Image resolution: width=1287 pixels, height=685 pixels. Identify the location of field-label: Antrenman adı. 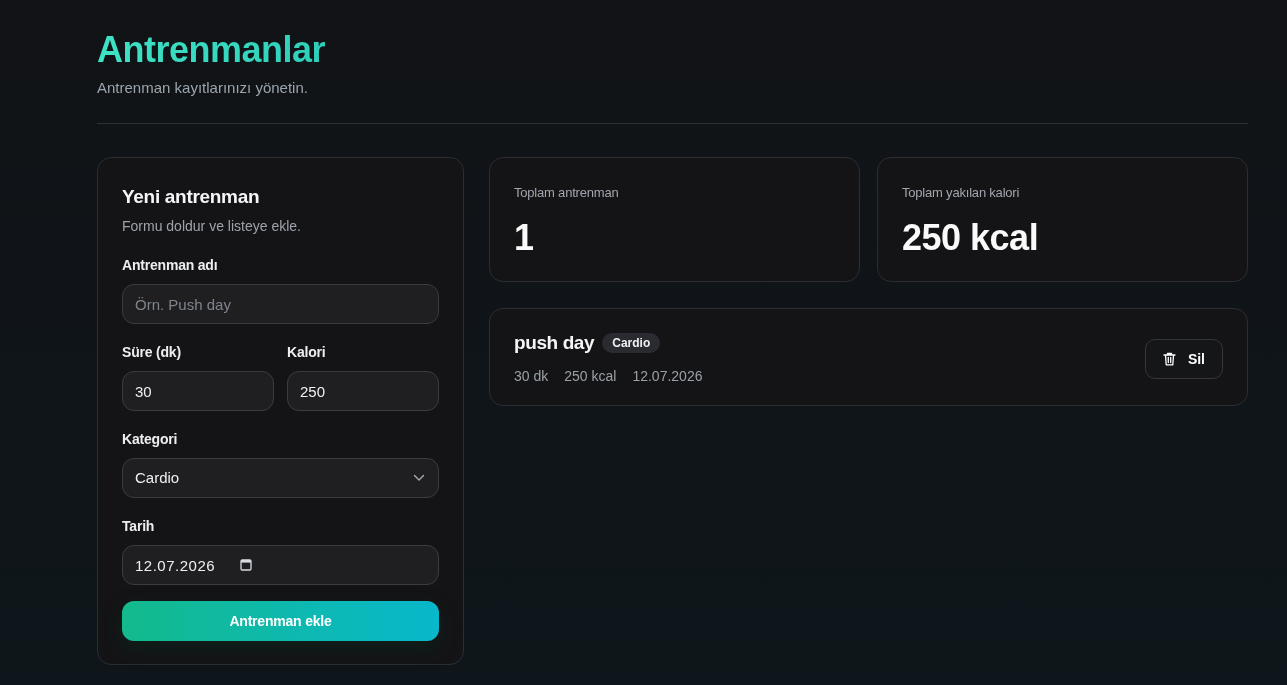
(170, 265).